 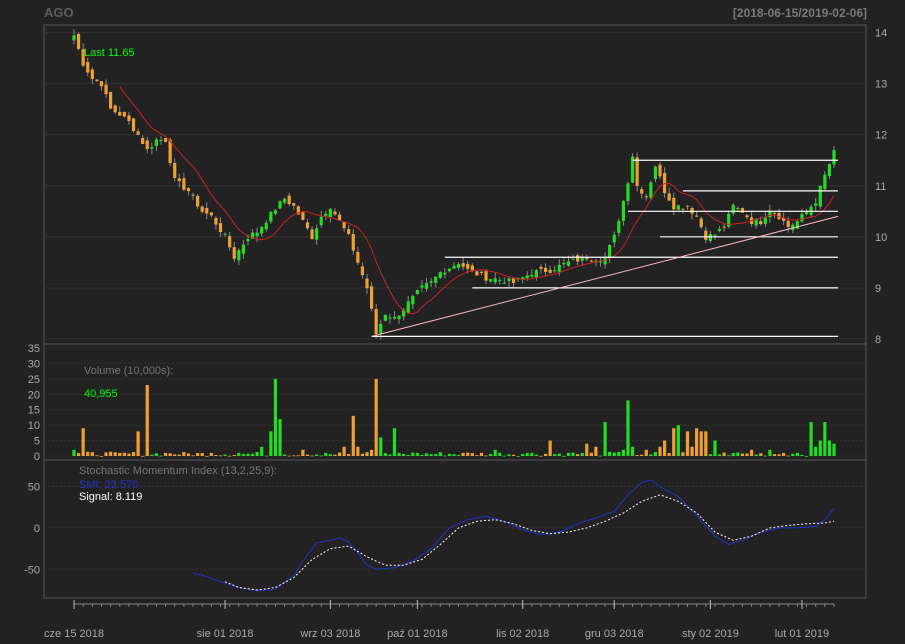 I want to click on volume-tick-label: 0, so click(x=37, y=457).